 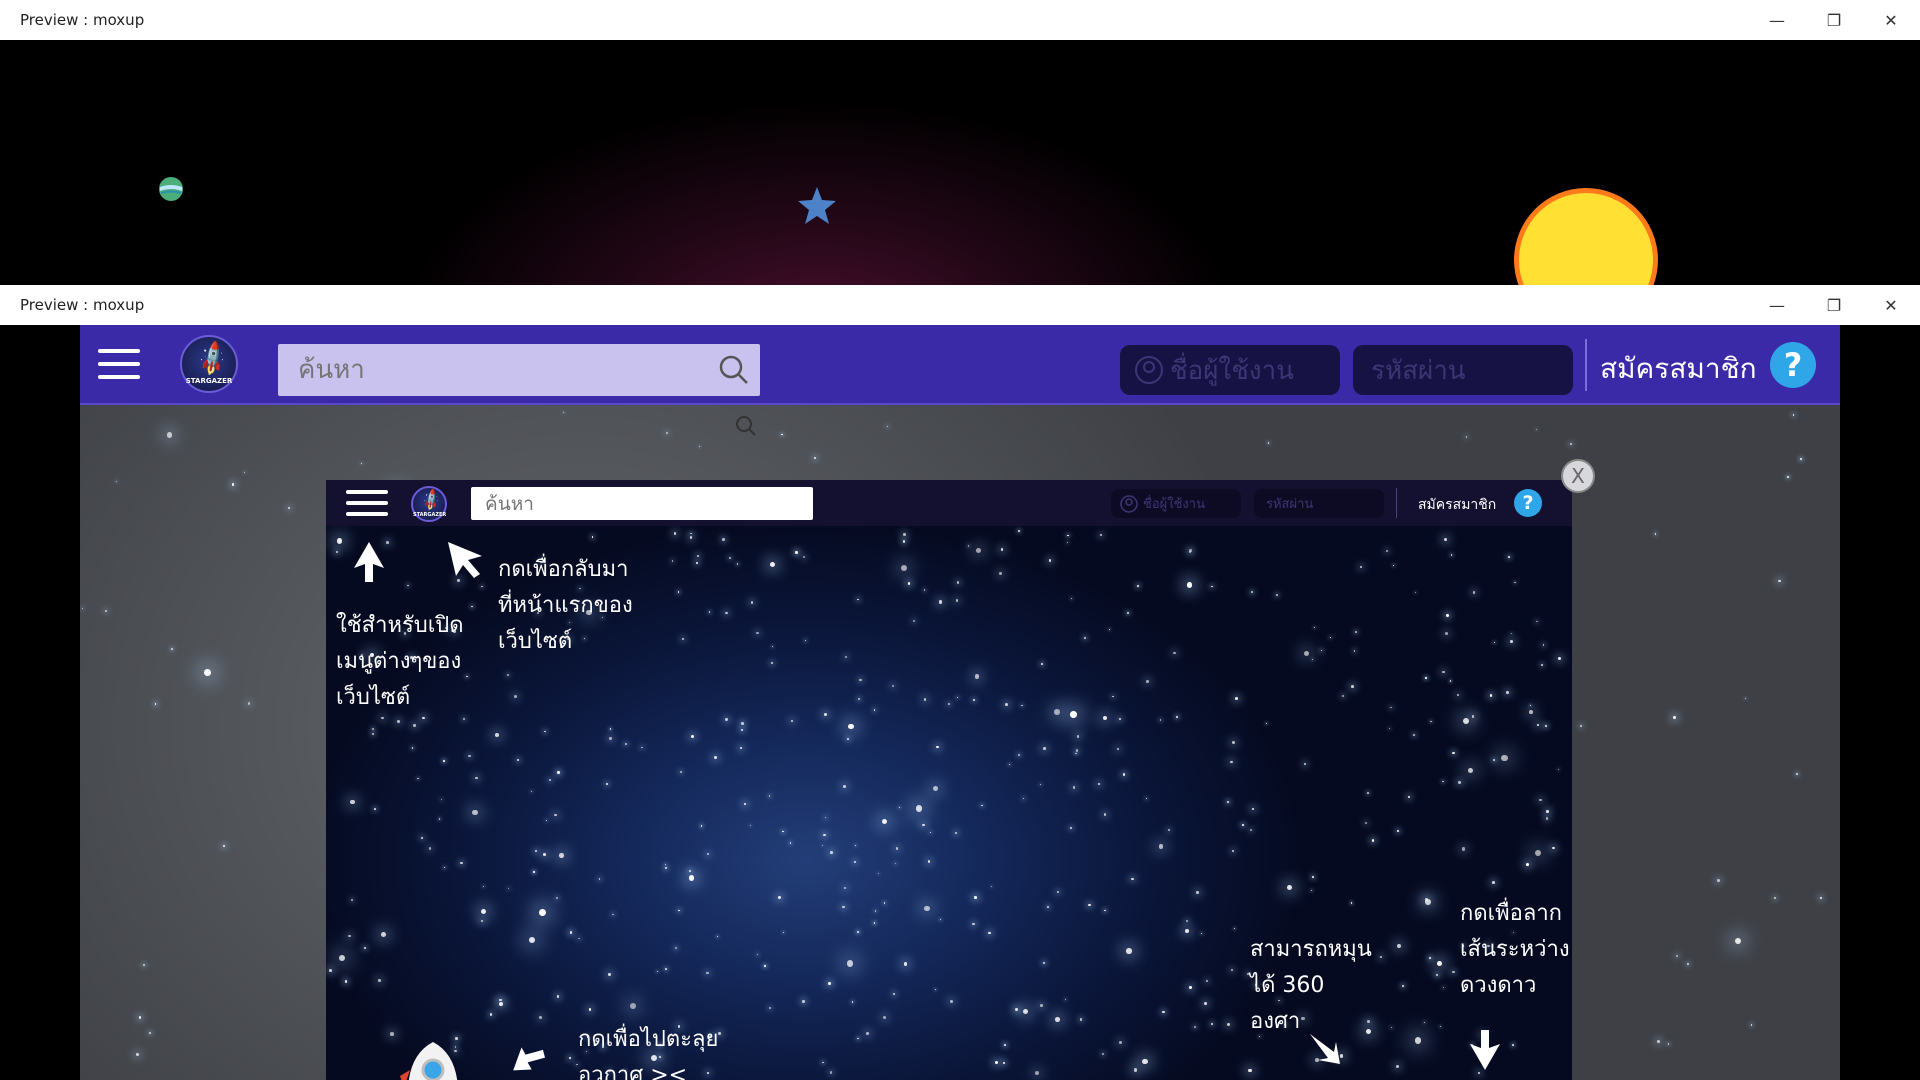 What do you see at coordinates (1418, 370) in the screenshot?
I see `password-placeholder: รหัสผ่าน` at bounding box center [1418, 370].